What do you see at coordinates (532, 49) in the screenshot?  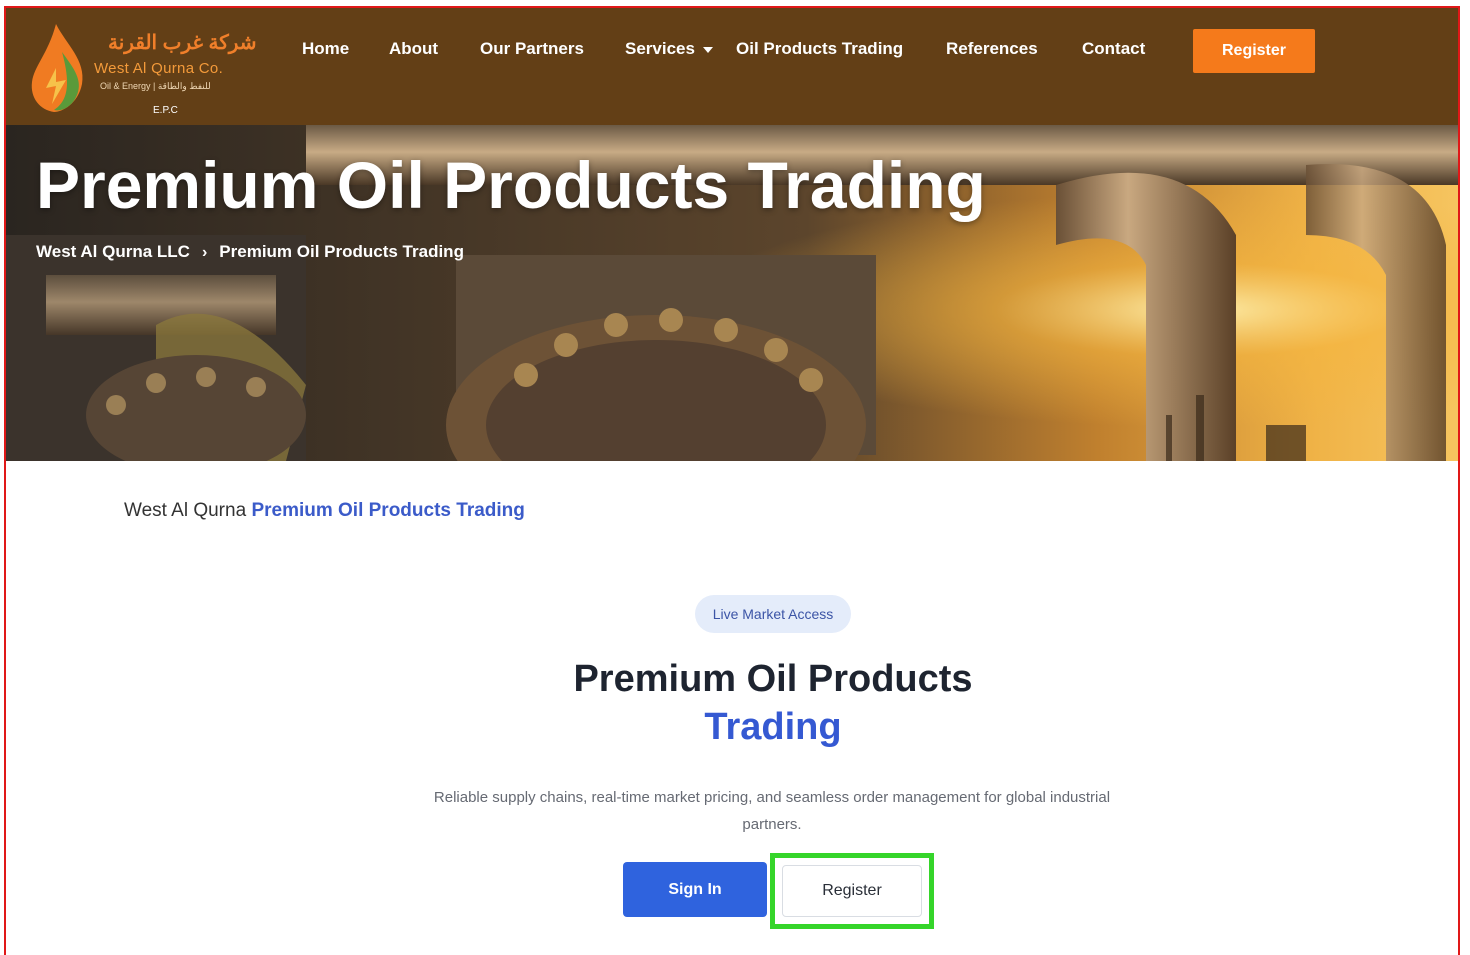 I see `nav-our-partners: Our Partners` at bounding box center [532, 49].